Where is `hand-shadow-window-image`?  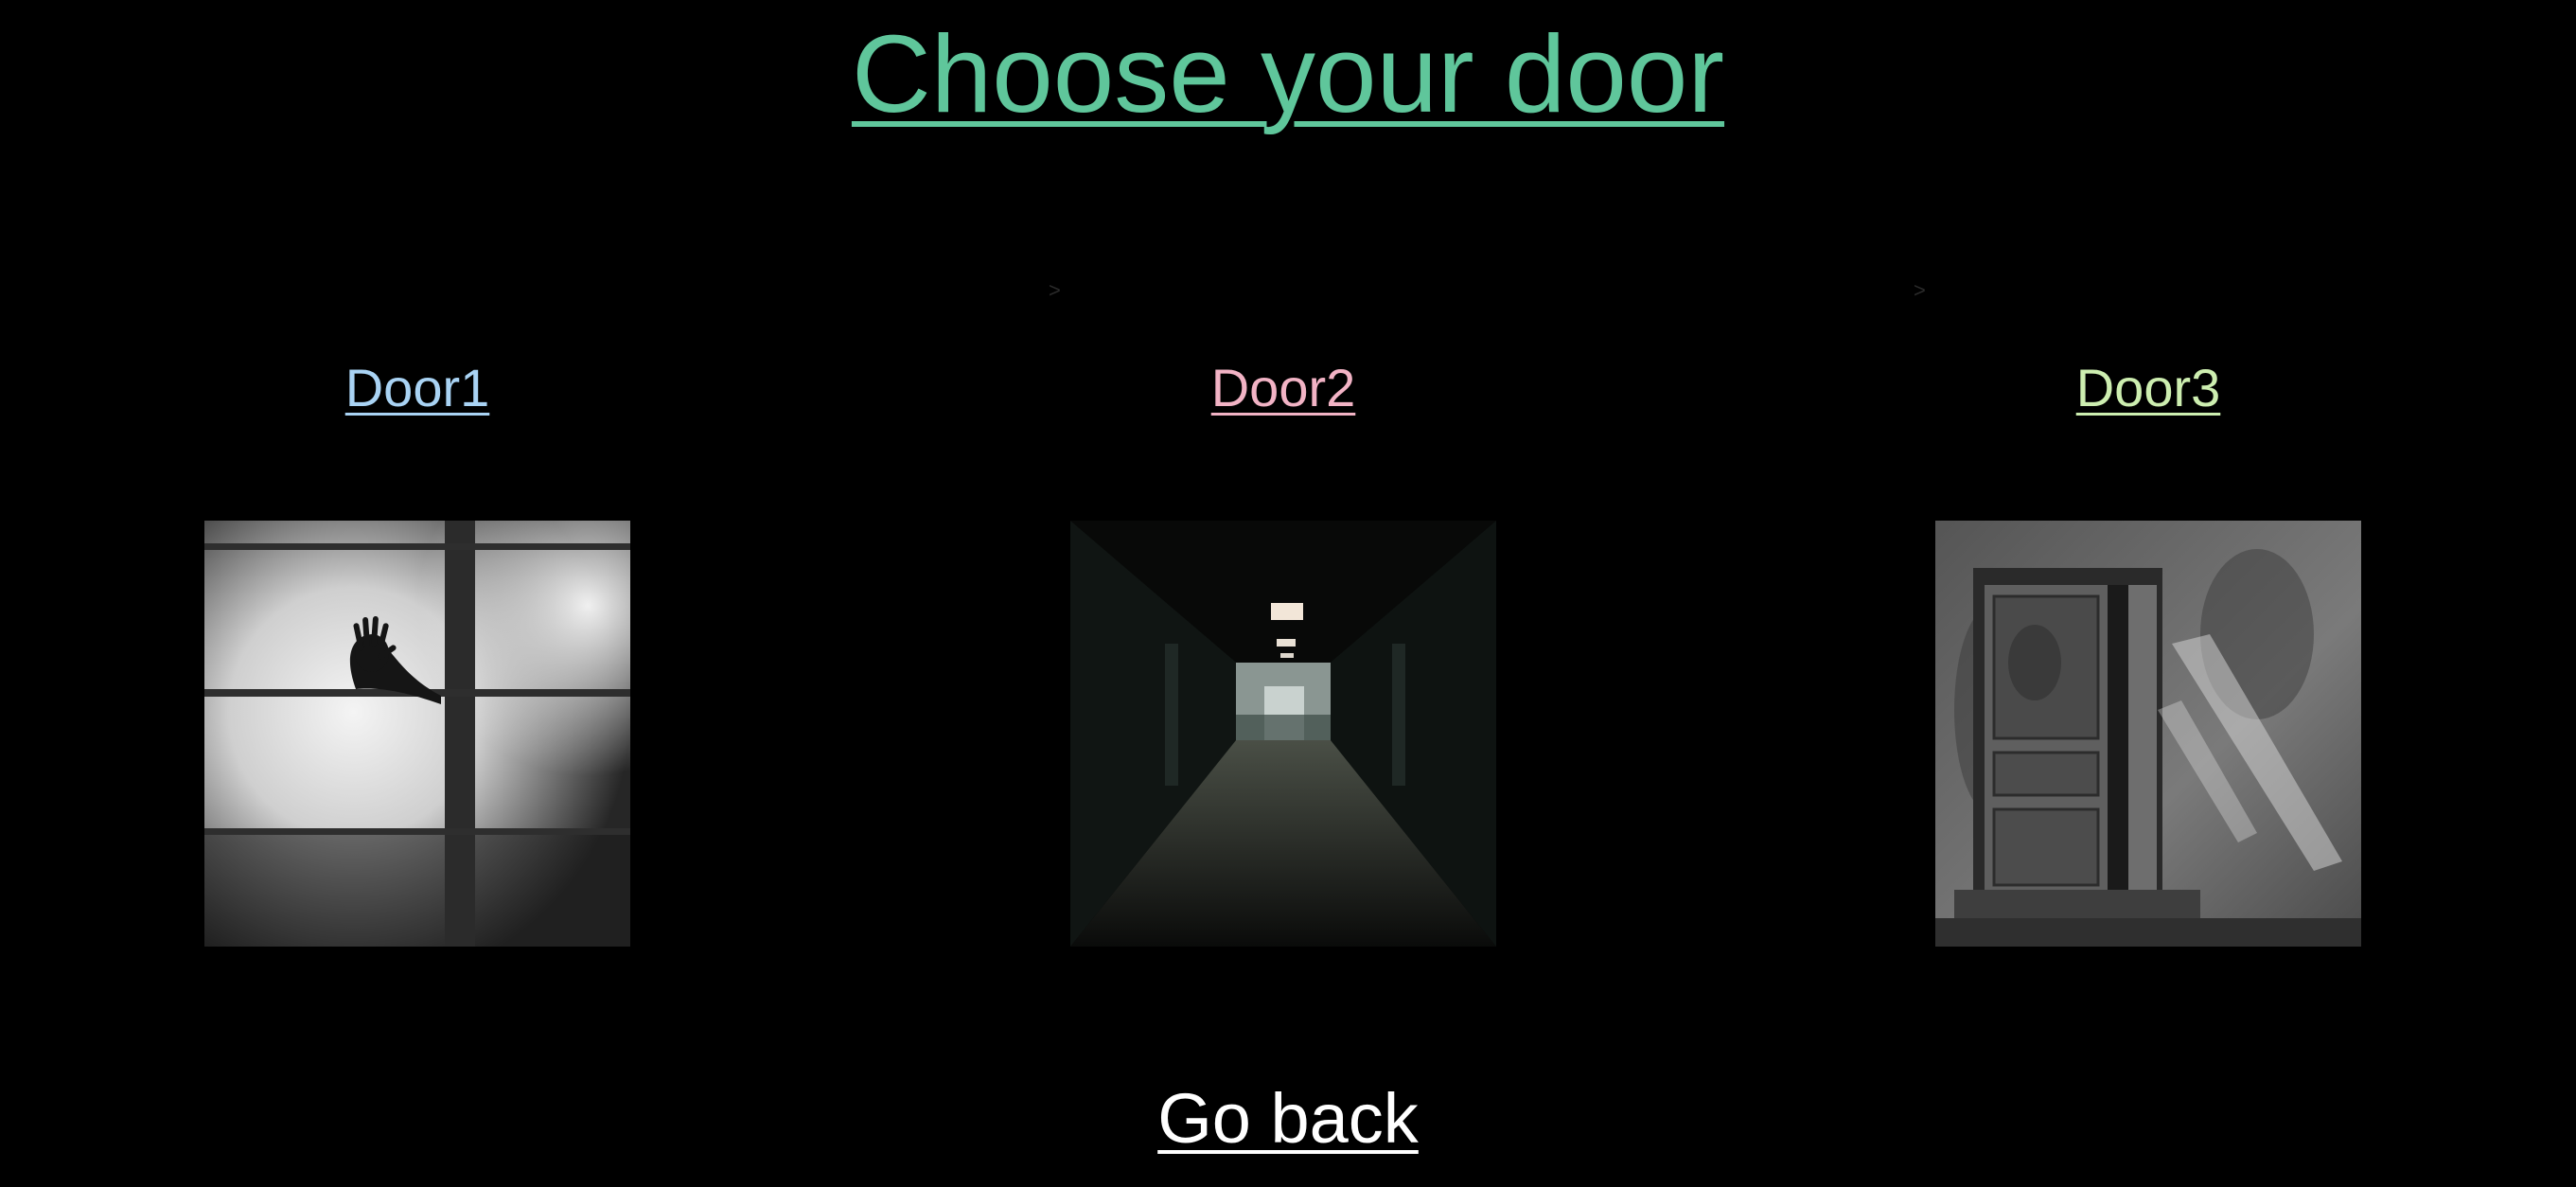
hand-shadow-window-image is located at coordinates (417, 734).